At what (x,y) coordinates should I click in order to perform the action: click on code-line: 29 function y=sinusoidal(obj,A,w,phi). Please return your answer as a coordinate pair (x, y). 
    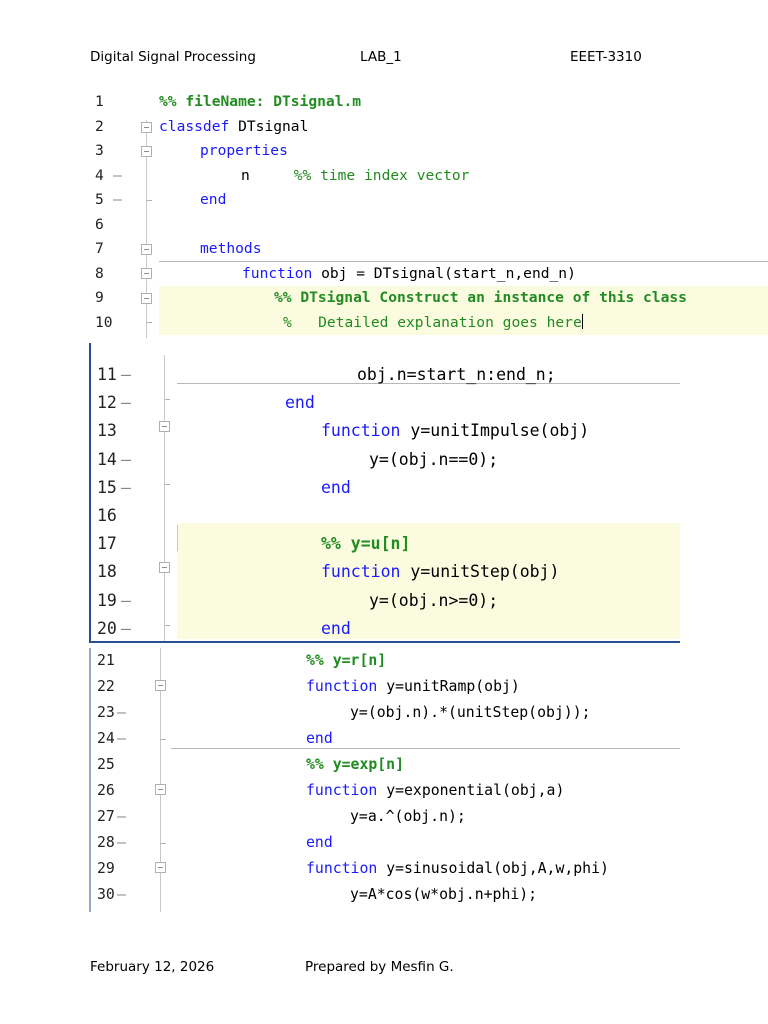
    Looking at the image, I should click on (385, 869).